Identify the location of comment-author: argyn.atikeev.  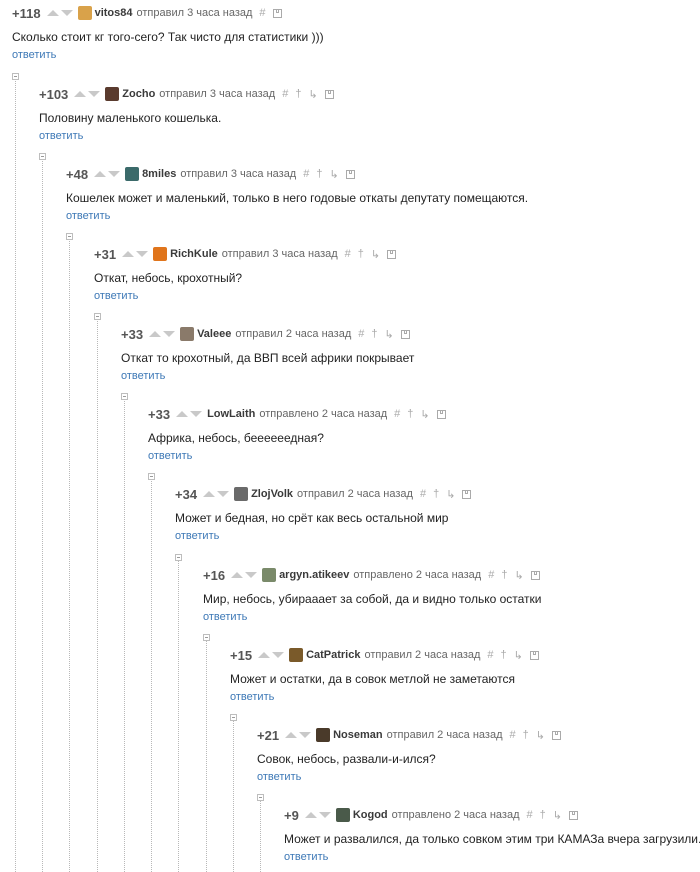
(314, 575).